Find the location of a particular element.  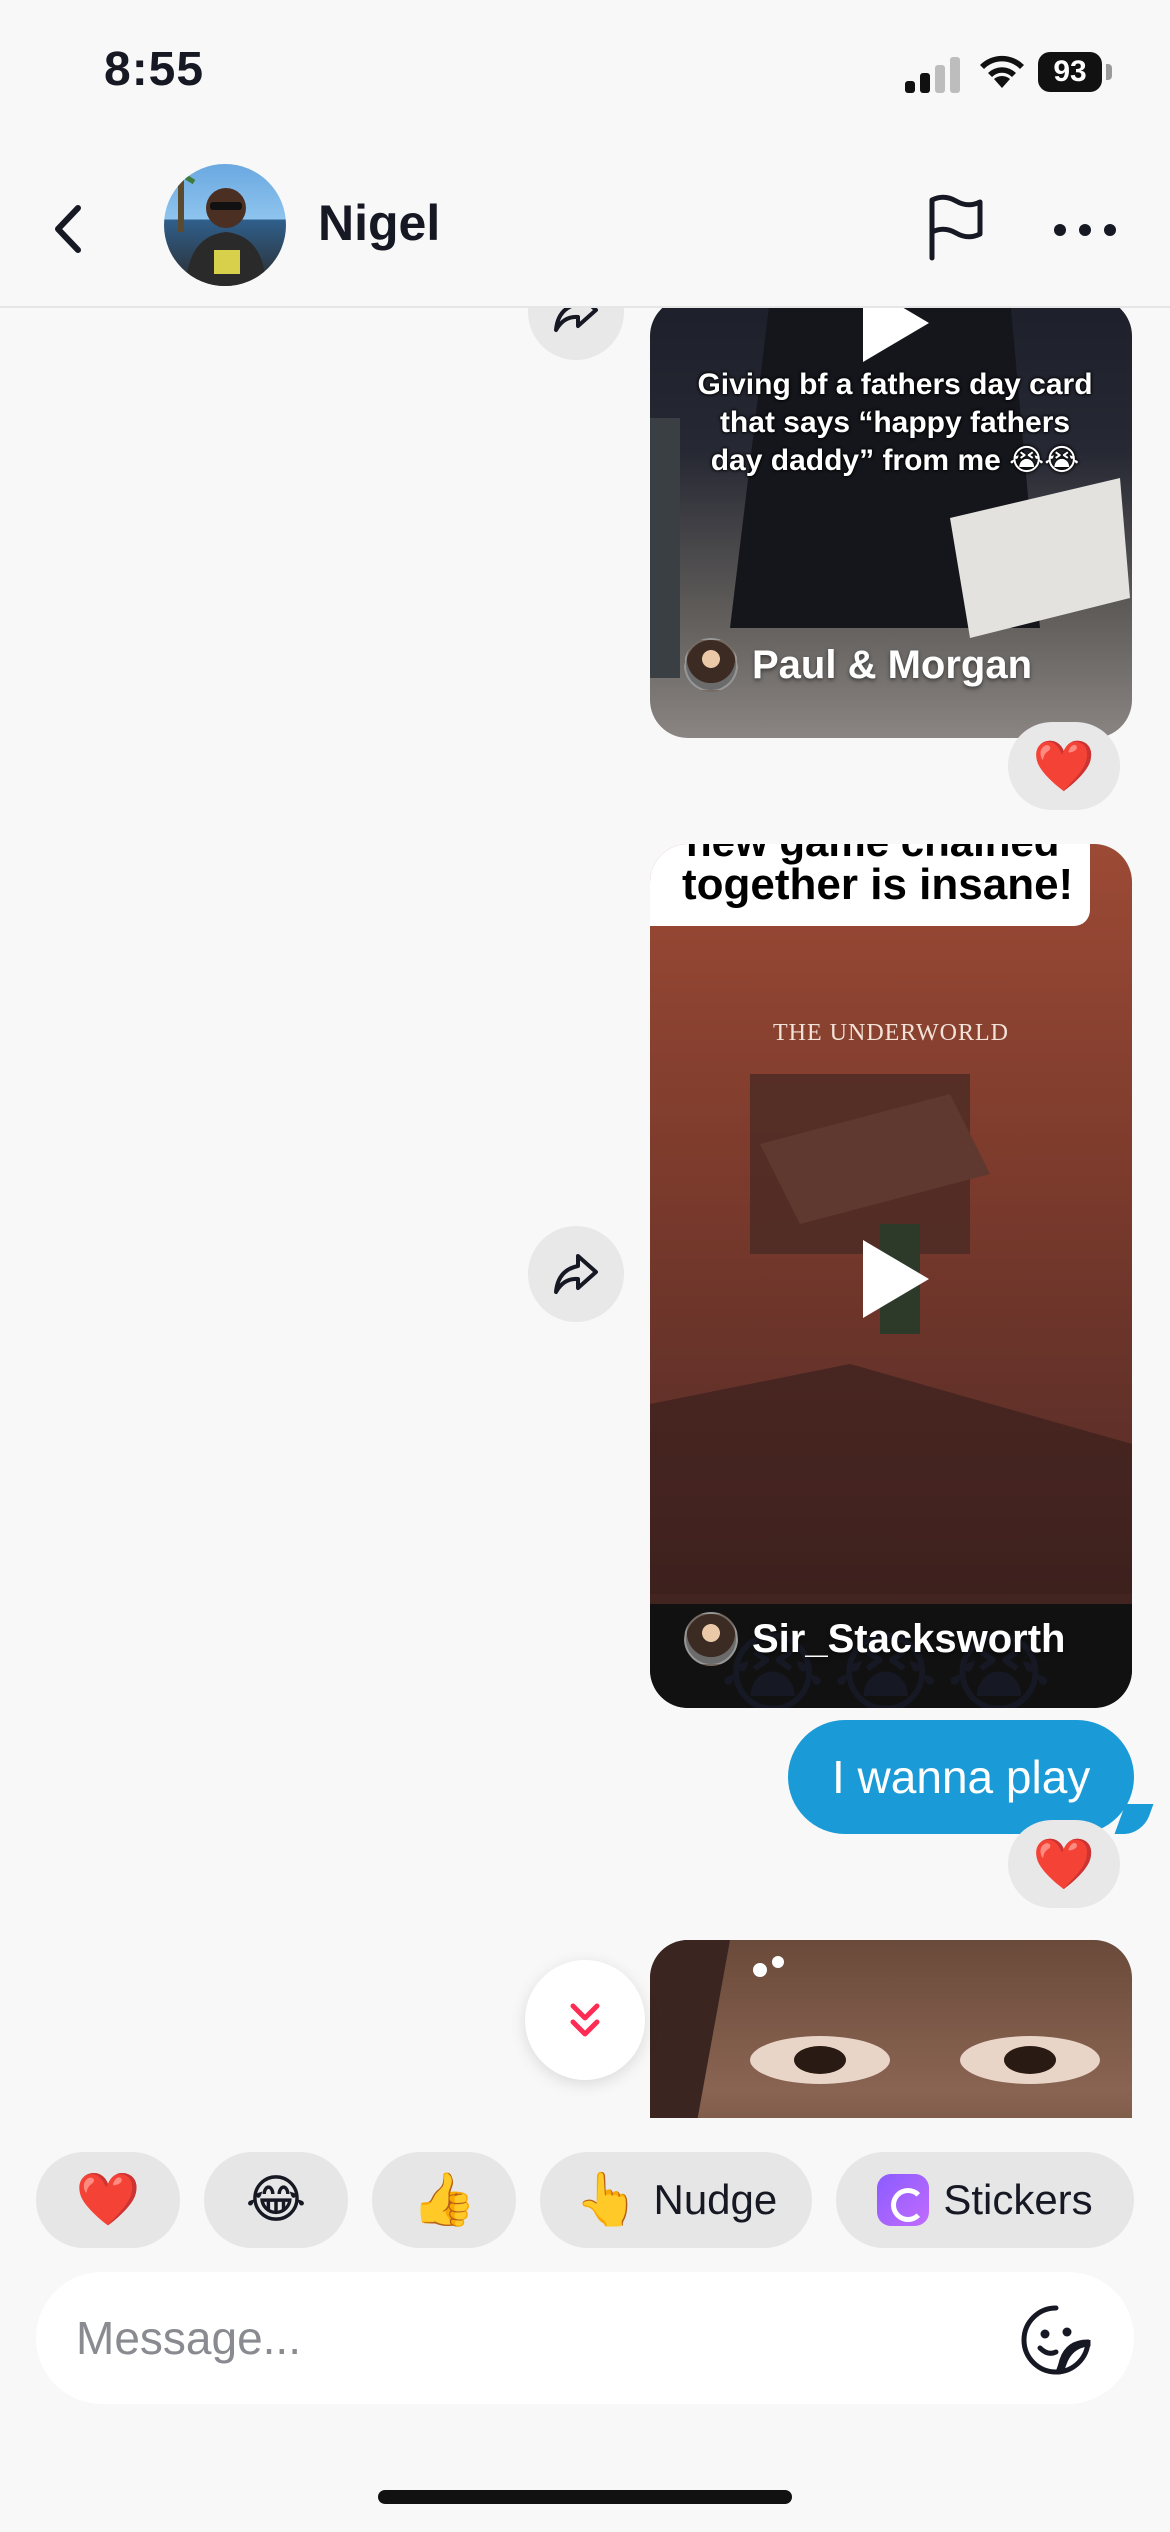

scroll-to-bottom-button is located at coordinates (585, 2020).